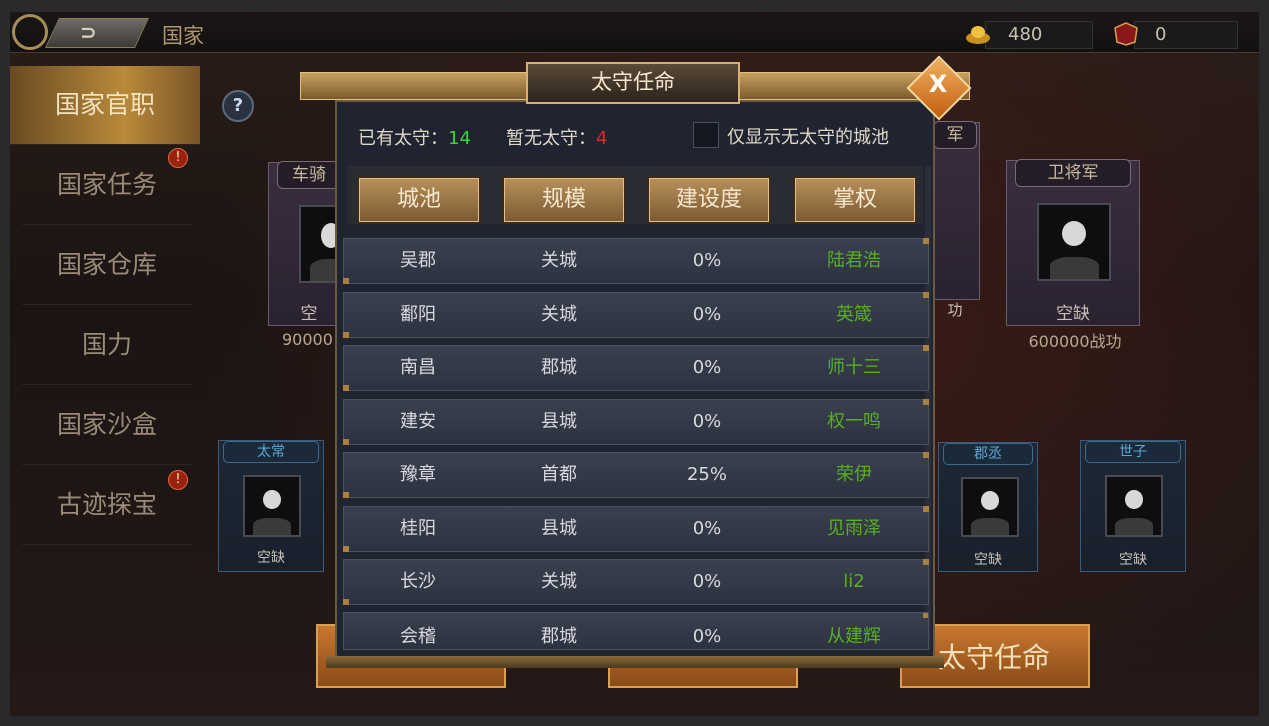  Describe the element at coordinates (30, 32) in the screenshot. I see `dragon-emblem-icon` at that location.